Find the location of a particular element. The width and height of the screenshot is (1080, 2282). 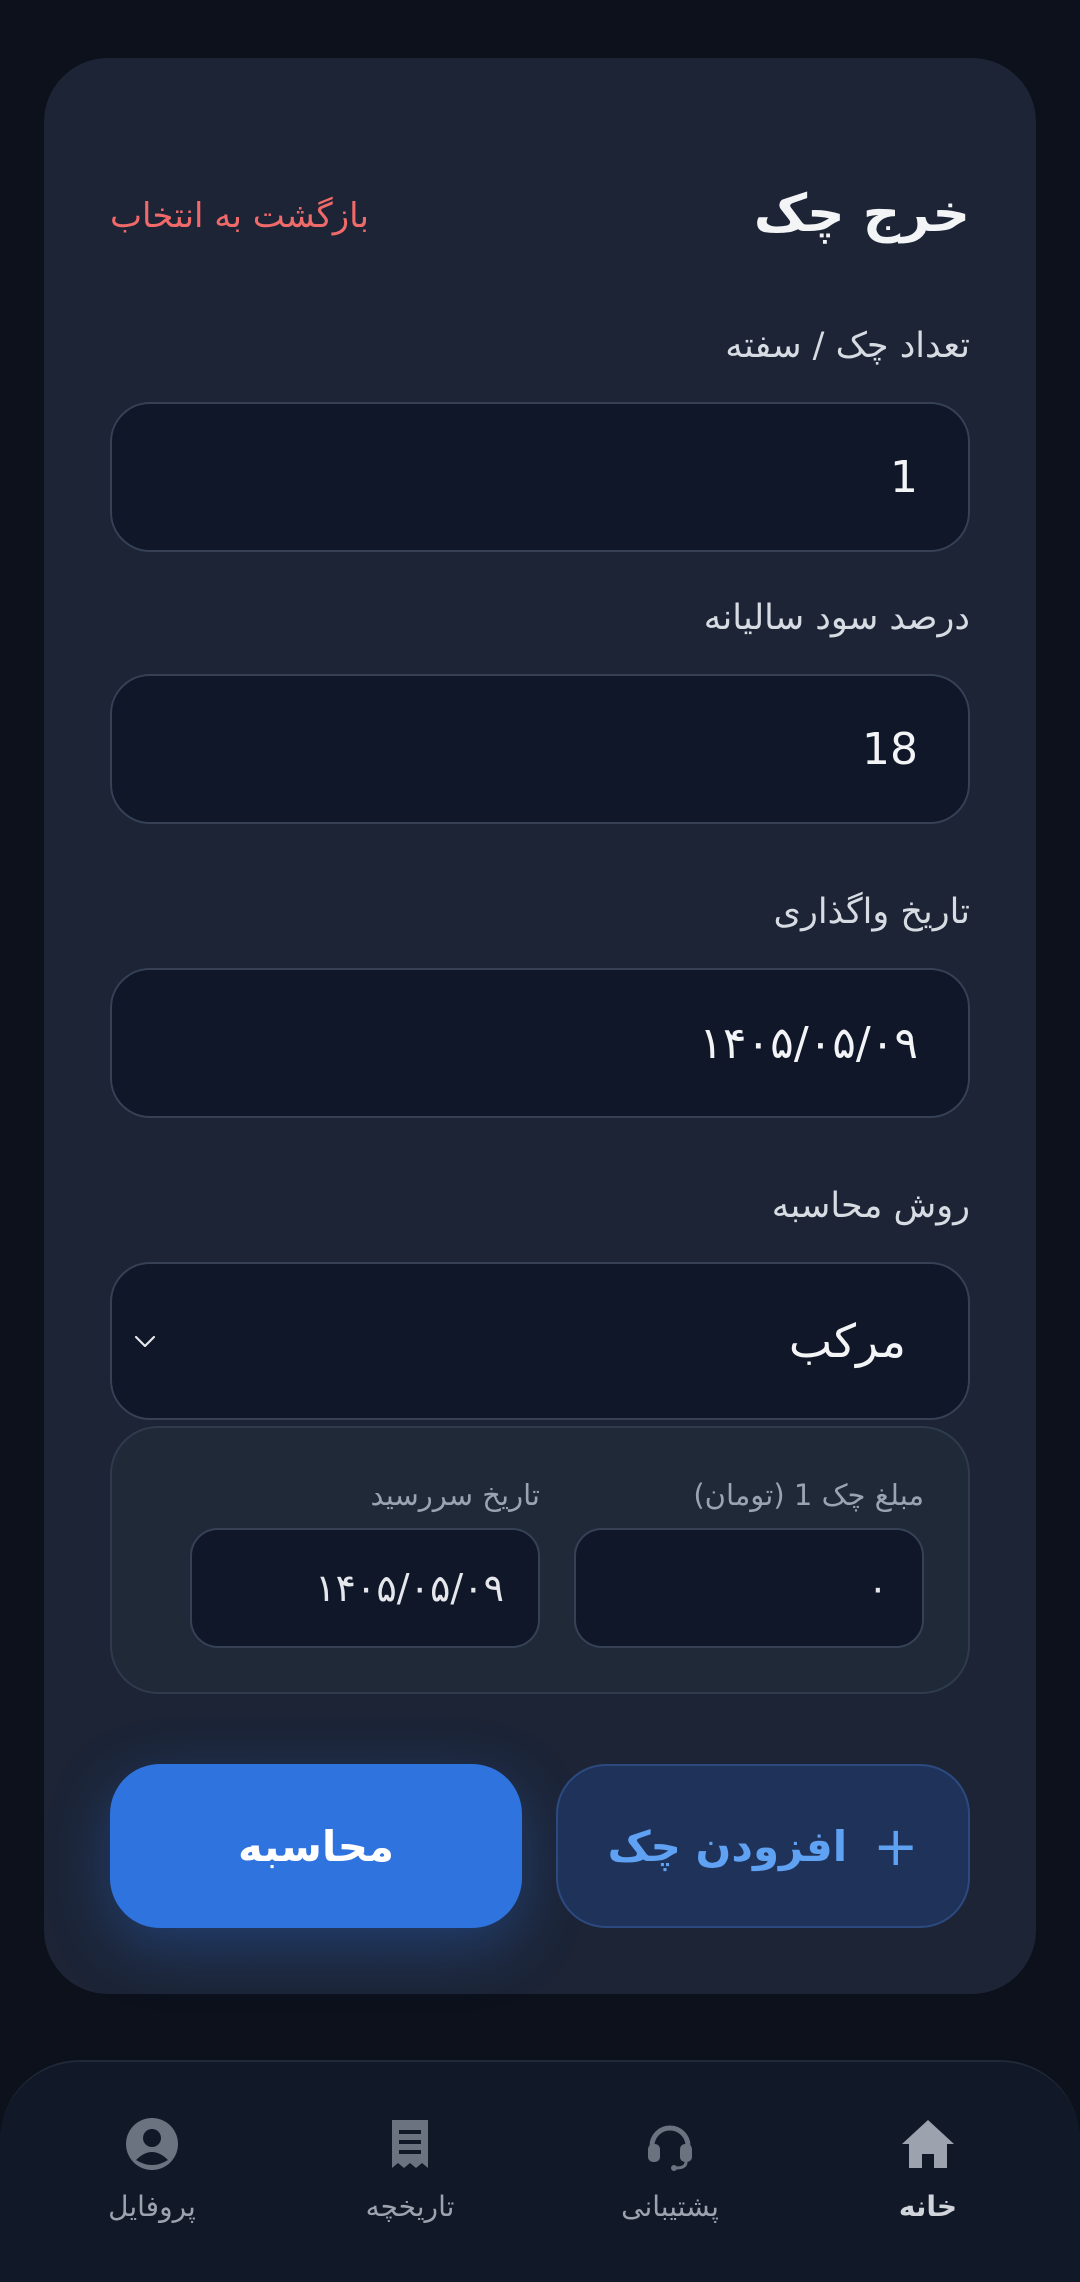

nav-label-home: خانه is located at coordinates (928, 2206).